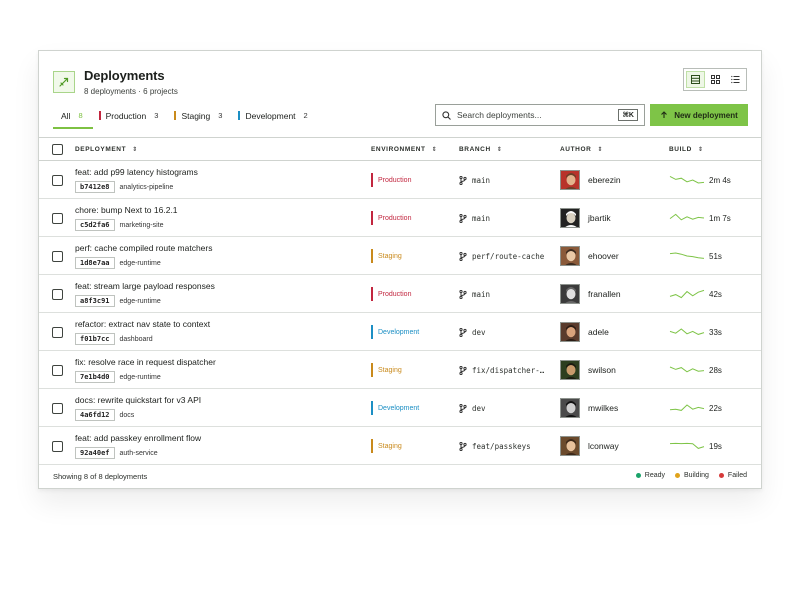 Image resolution: width=800 pixels, height=600 pixels. Describe the element at coordinates (696, 79) in the screenshot. I see `table-view-button` at that location.